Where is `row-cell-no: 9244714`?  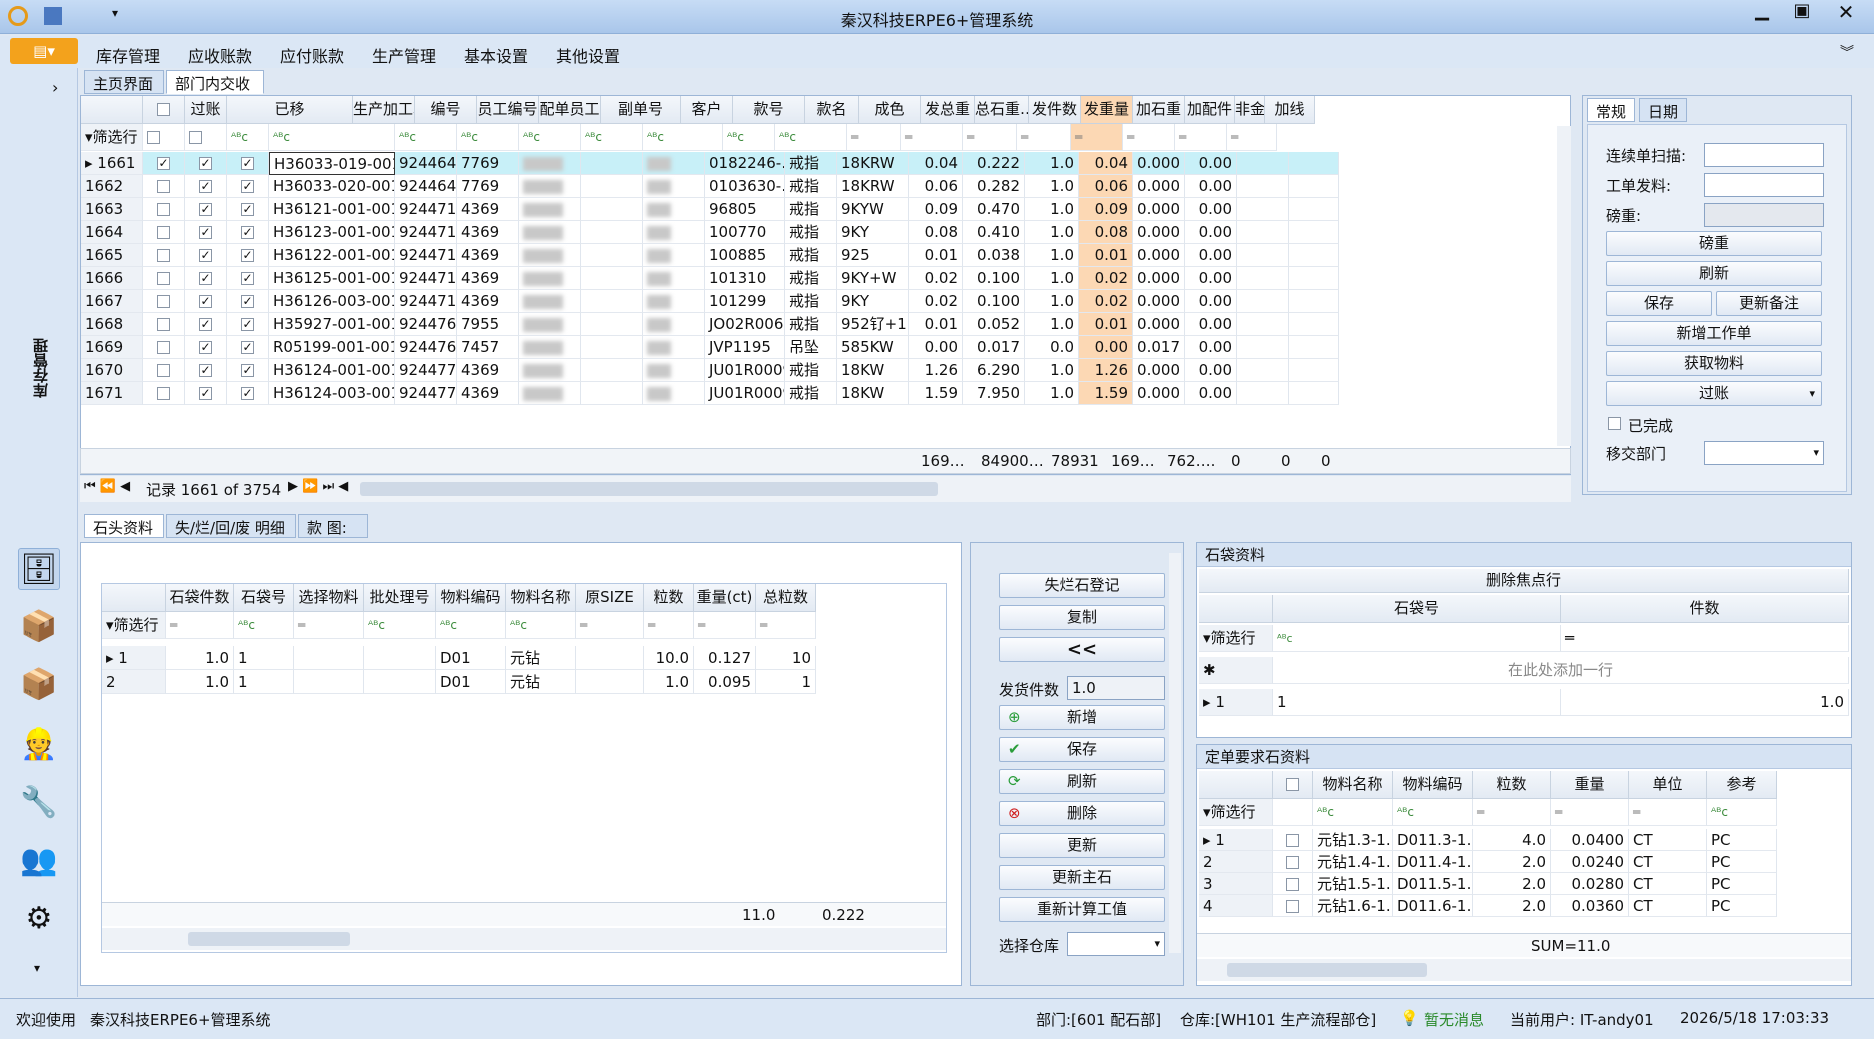
row-cell-no: 9244714 is located at coordinates (426, 255).